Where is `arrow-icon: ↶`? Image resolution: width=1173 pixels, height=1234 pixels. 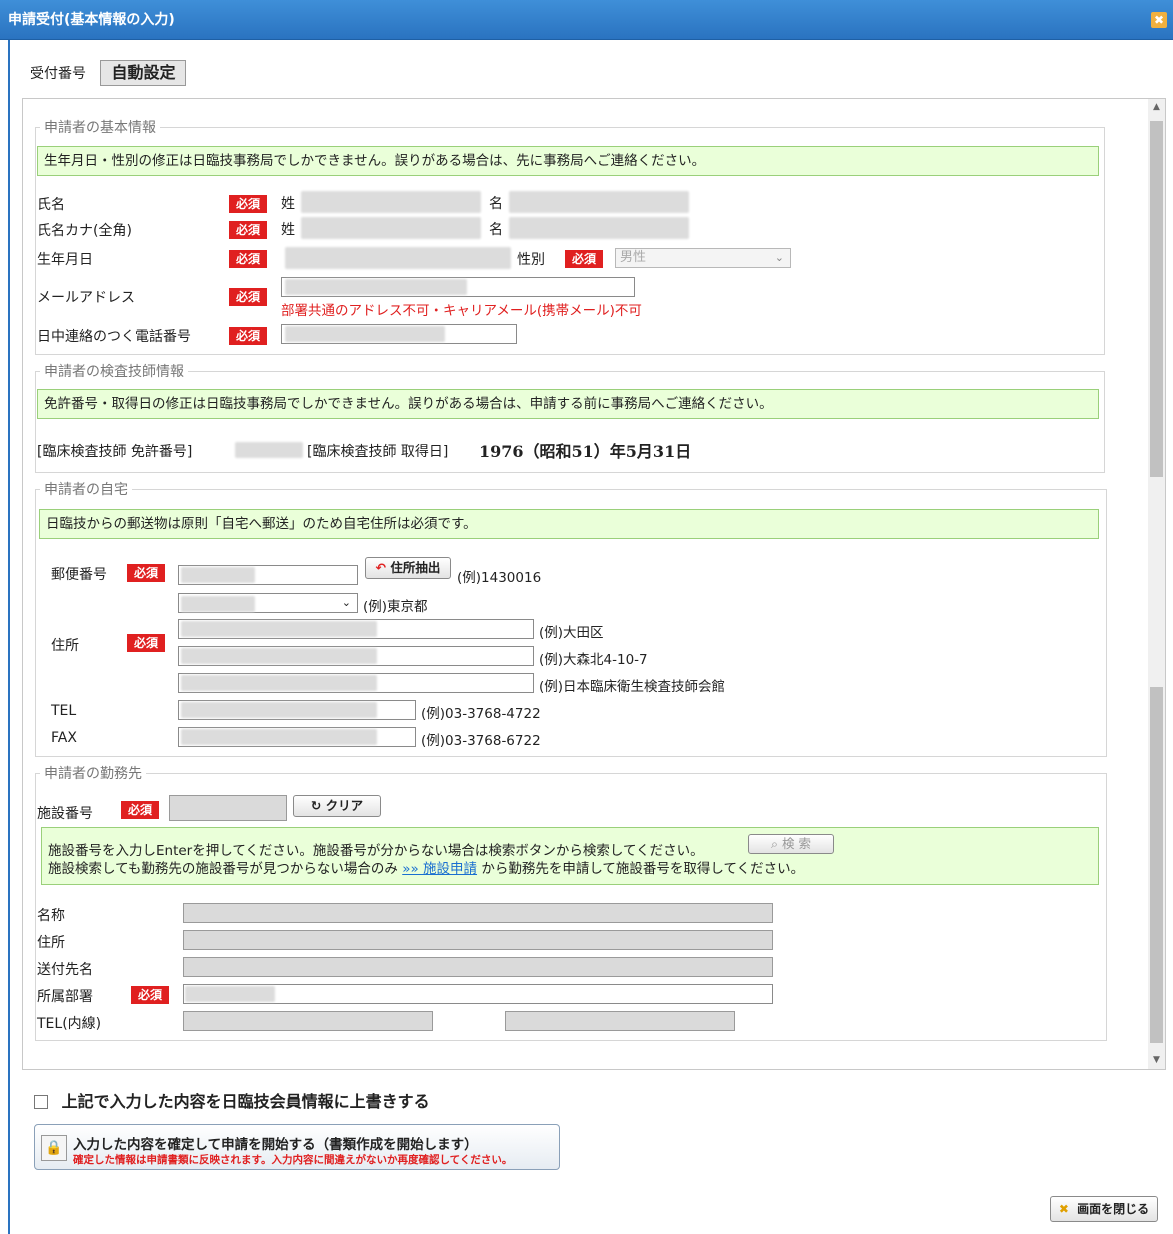 arrow-icon: ↶ is located at coordinates (381, 567).